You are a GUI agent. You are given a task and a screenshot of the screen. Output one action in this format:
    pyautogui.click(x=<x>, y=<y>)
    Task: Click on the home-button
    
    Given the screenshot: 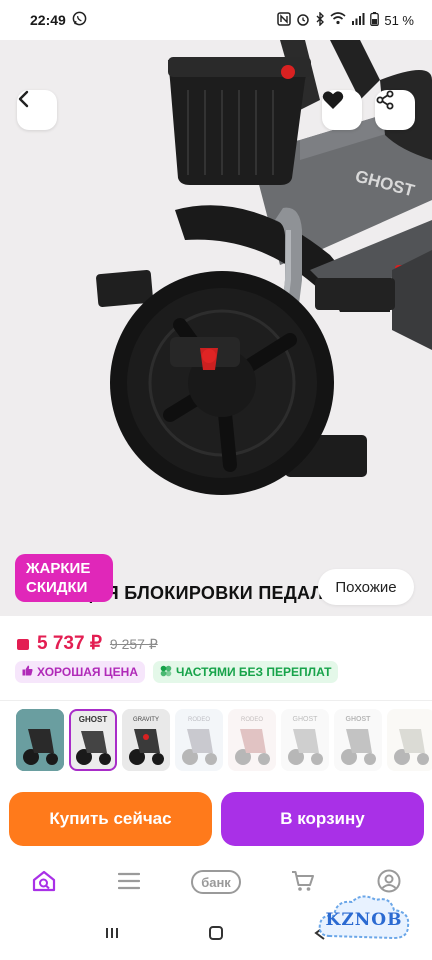 What is the action you would take?
    pyautogui.click(x=216, y=935)
    